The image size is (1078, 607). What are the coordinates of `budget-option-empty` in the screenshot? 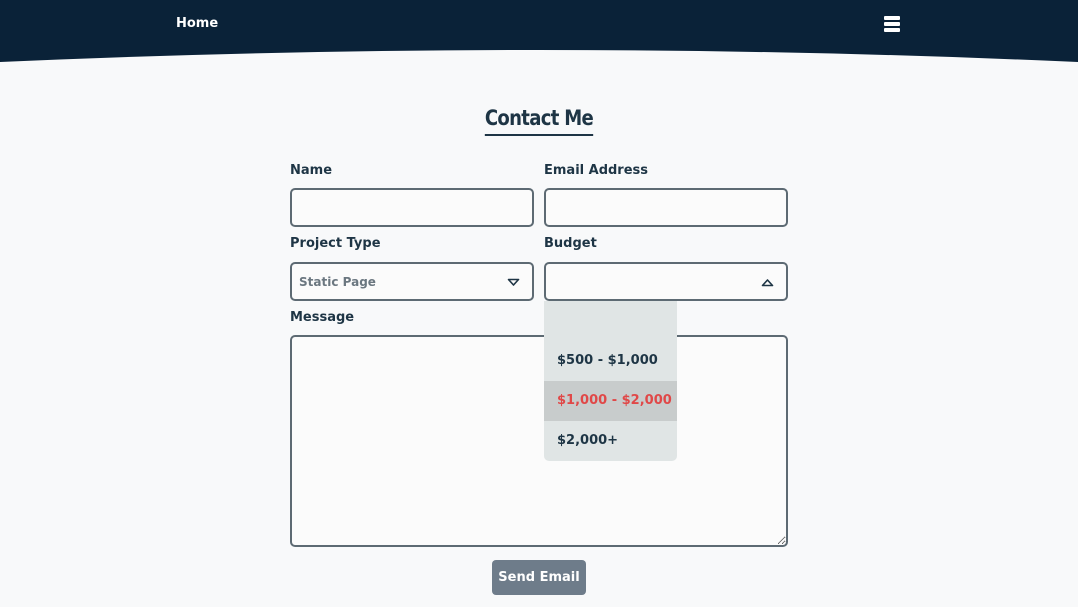 It's located at (610, 321).